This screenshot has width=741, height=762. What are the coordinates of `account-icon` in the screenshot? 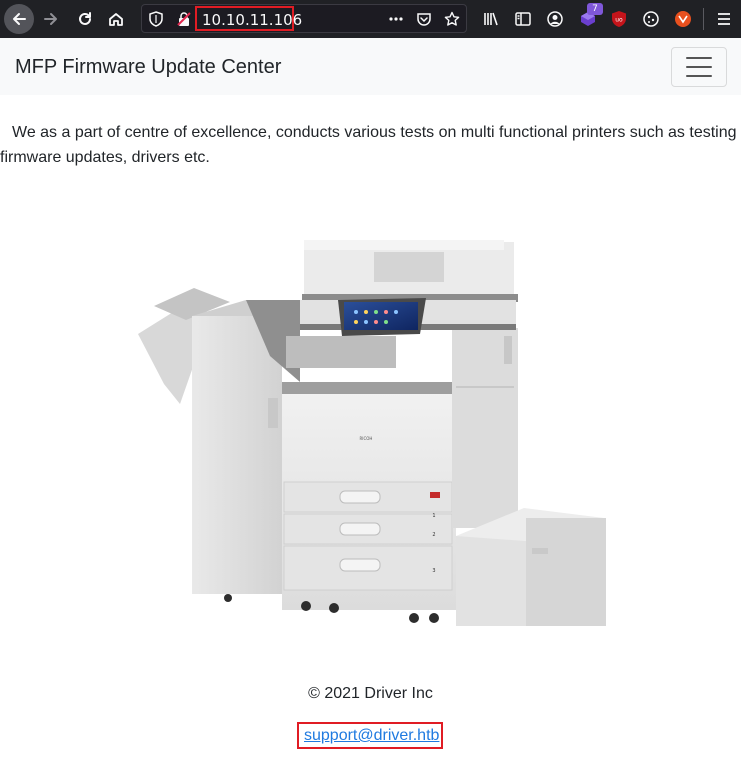 It's located at (555, 19).